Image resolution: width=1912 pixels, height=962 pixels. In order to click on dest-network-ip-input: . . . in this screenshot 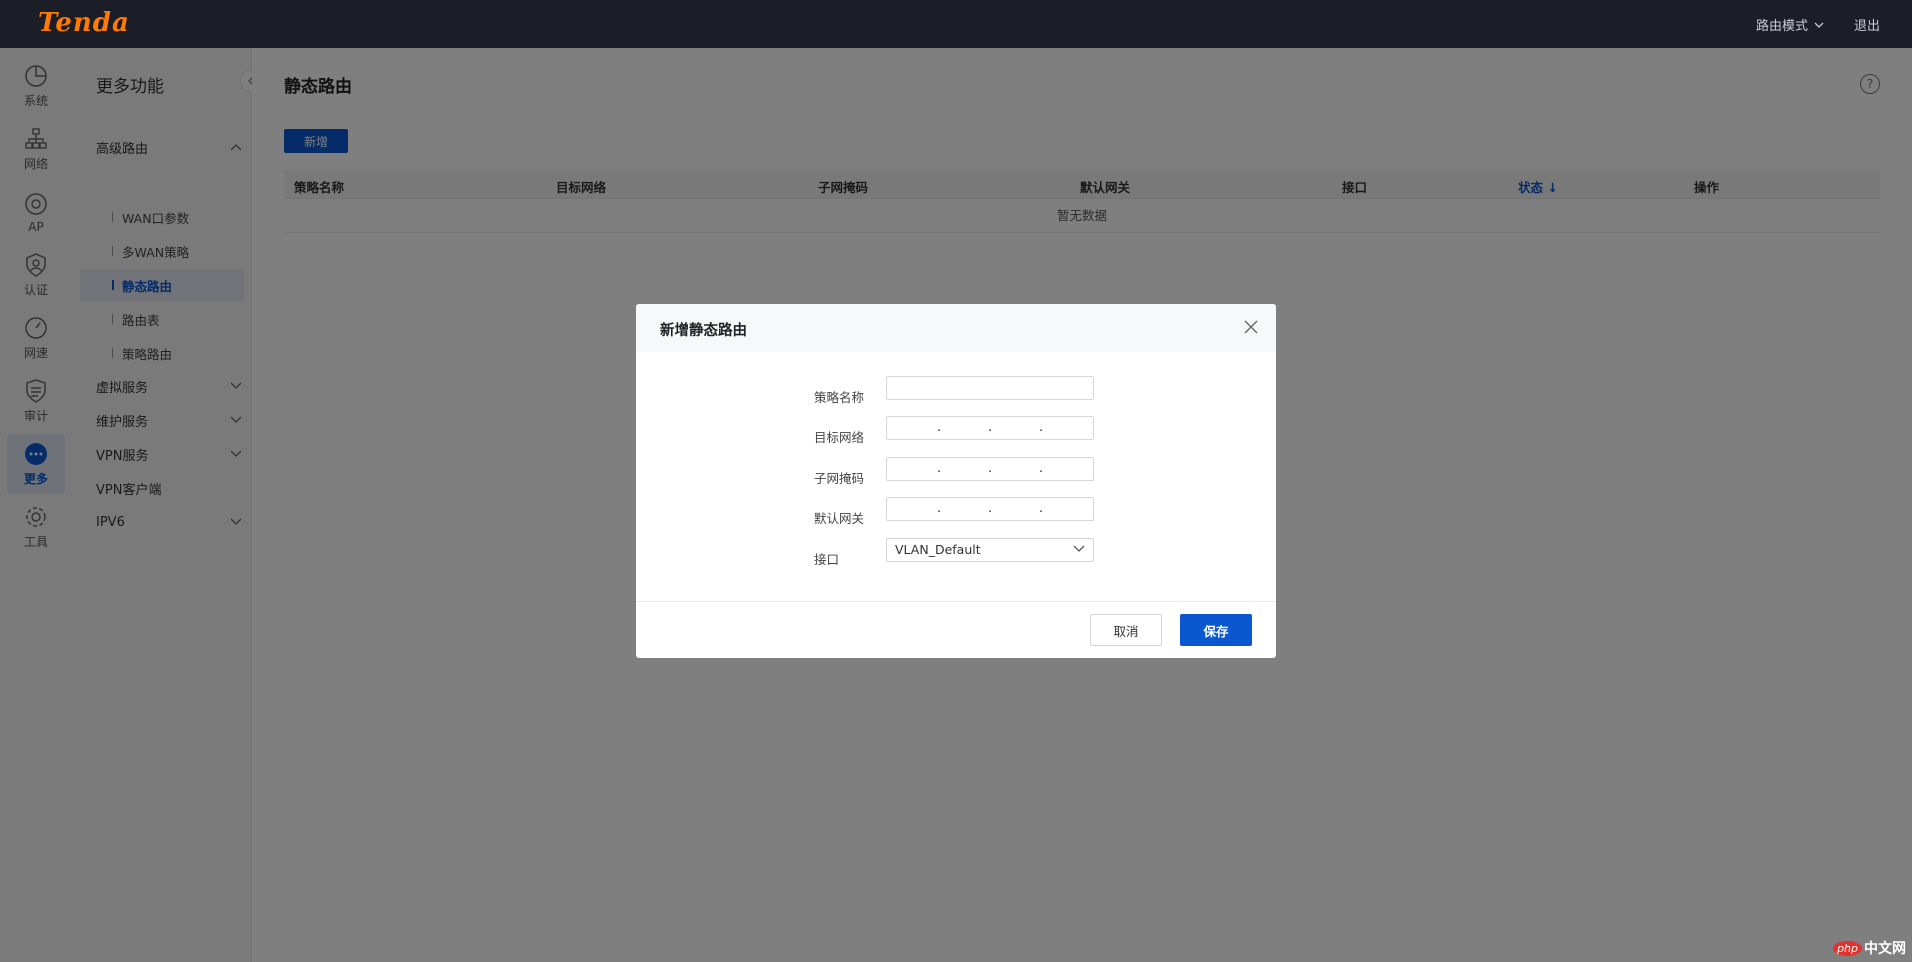, I will do `click(990, 428)`.